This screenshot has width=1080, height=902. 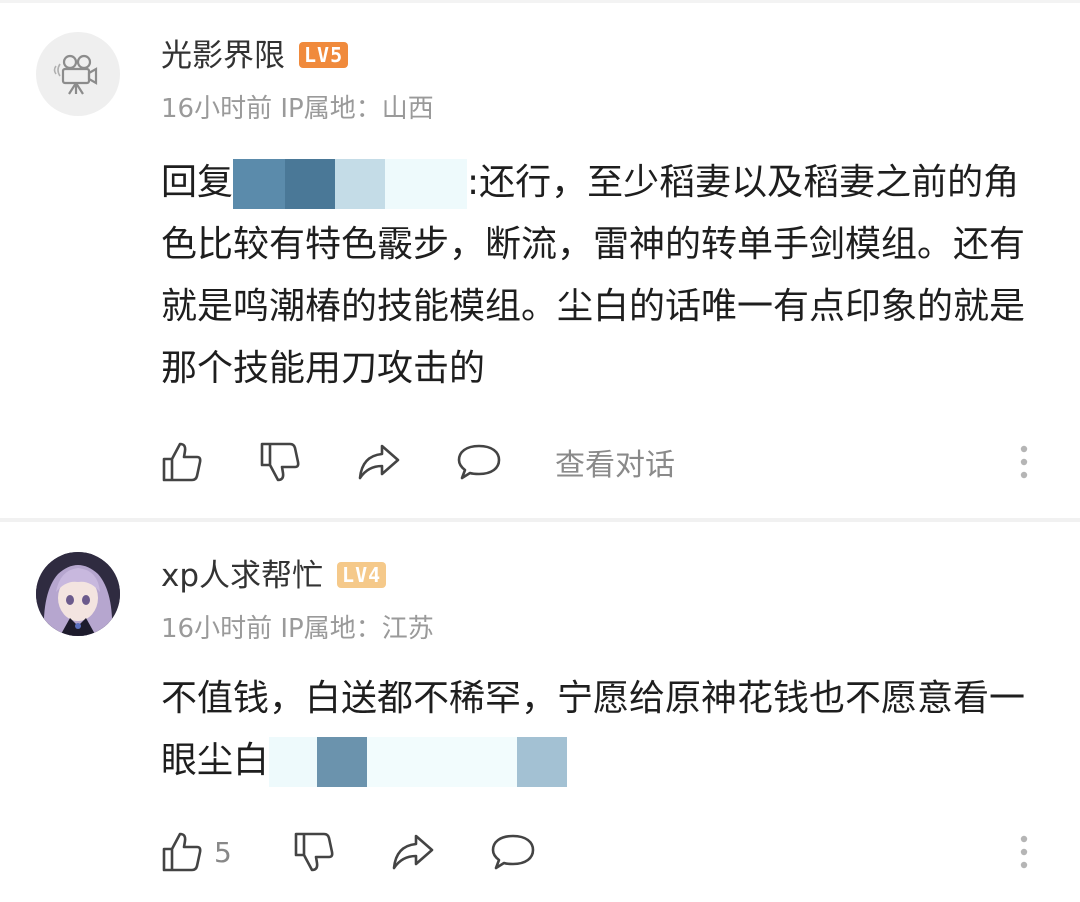 I want to click on username: xp人求帮忙 LV4, so click(x=274, y=572).